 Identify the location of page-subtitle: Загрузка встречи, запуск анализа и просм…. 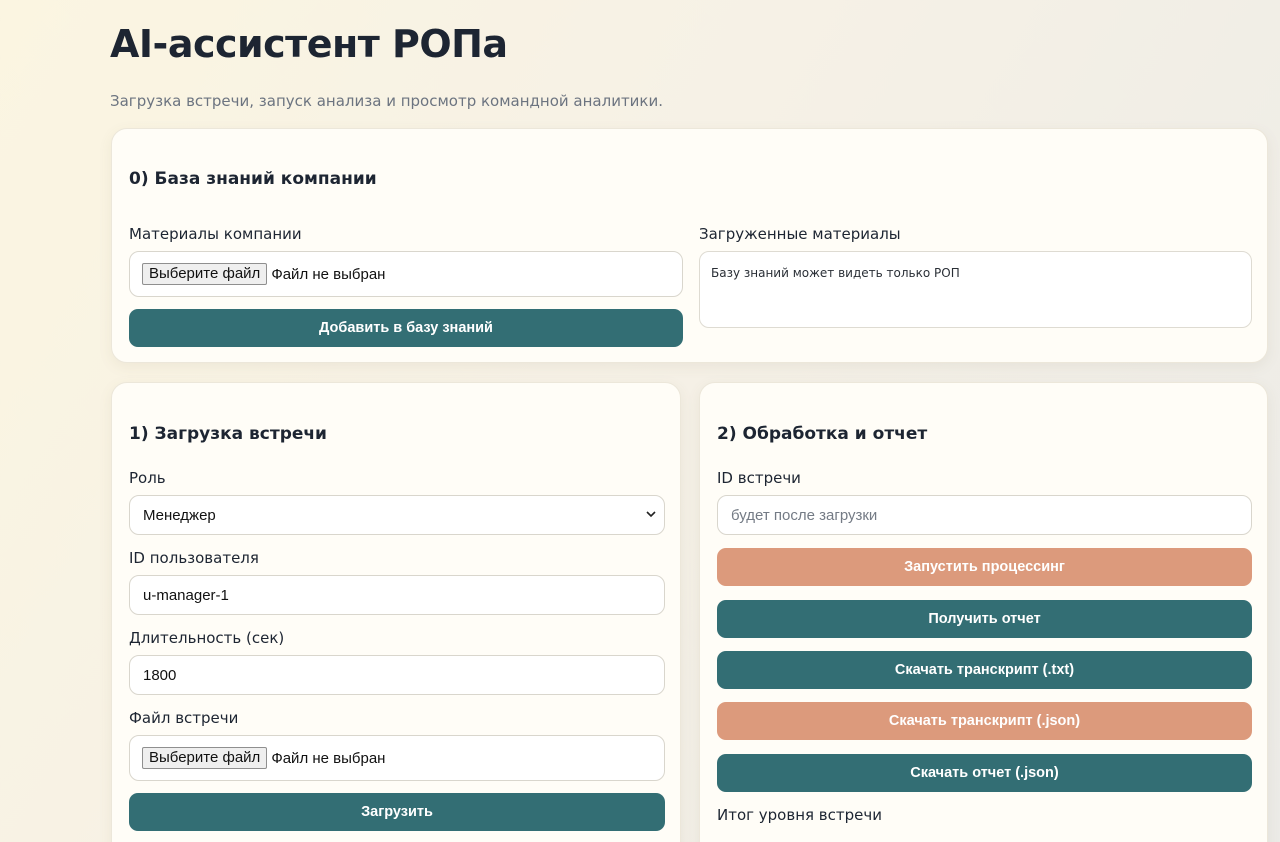
(387, 101).